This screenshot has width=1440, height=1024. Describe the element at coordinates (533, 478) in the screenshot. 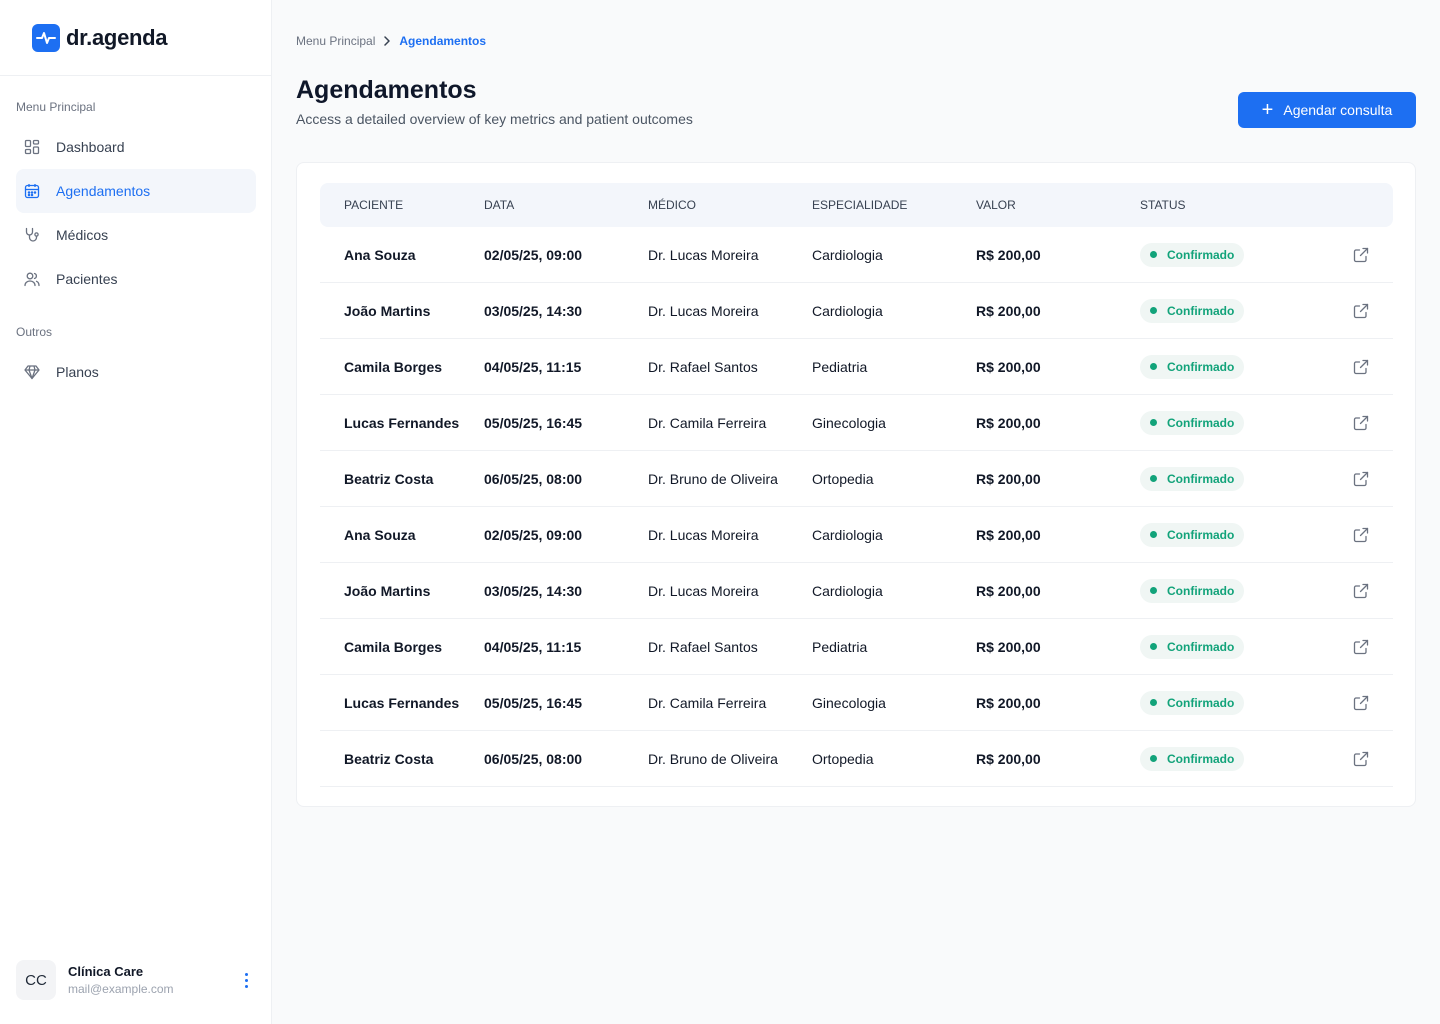

I see `cell-data: 06/05/25, 08:00` at that location.